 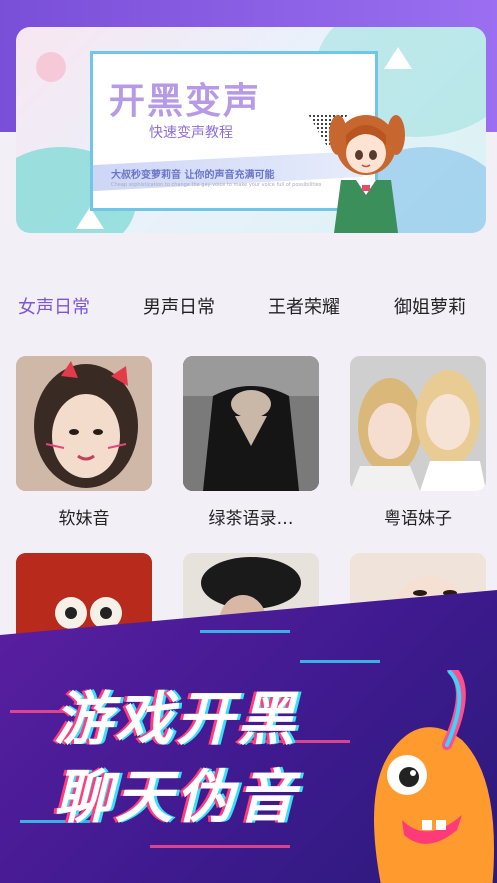 I want to click on category-tabs: 女声日常 男声日常 王者荣耀 御姐萝莉, so click(x=248, y=305).